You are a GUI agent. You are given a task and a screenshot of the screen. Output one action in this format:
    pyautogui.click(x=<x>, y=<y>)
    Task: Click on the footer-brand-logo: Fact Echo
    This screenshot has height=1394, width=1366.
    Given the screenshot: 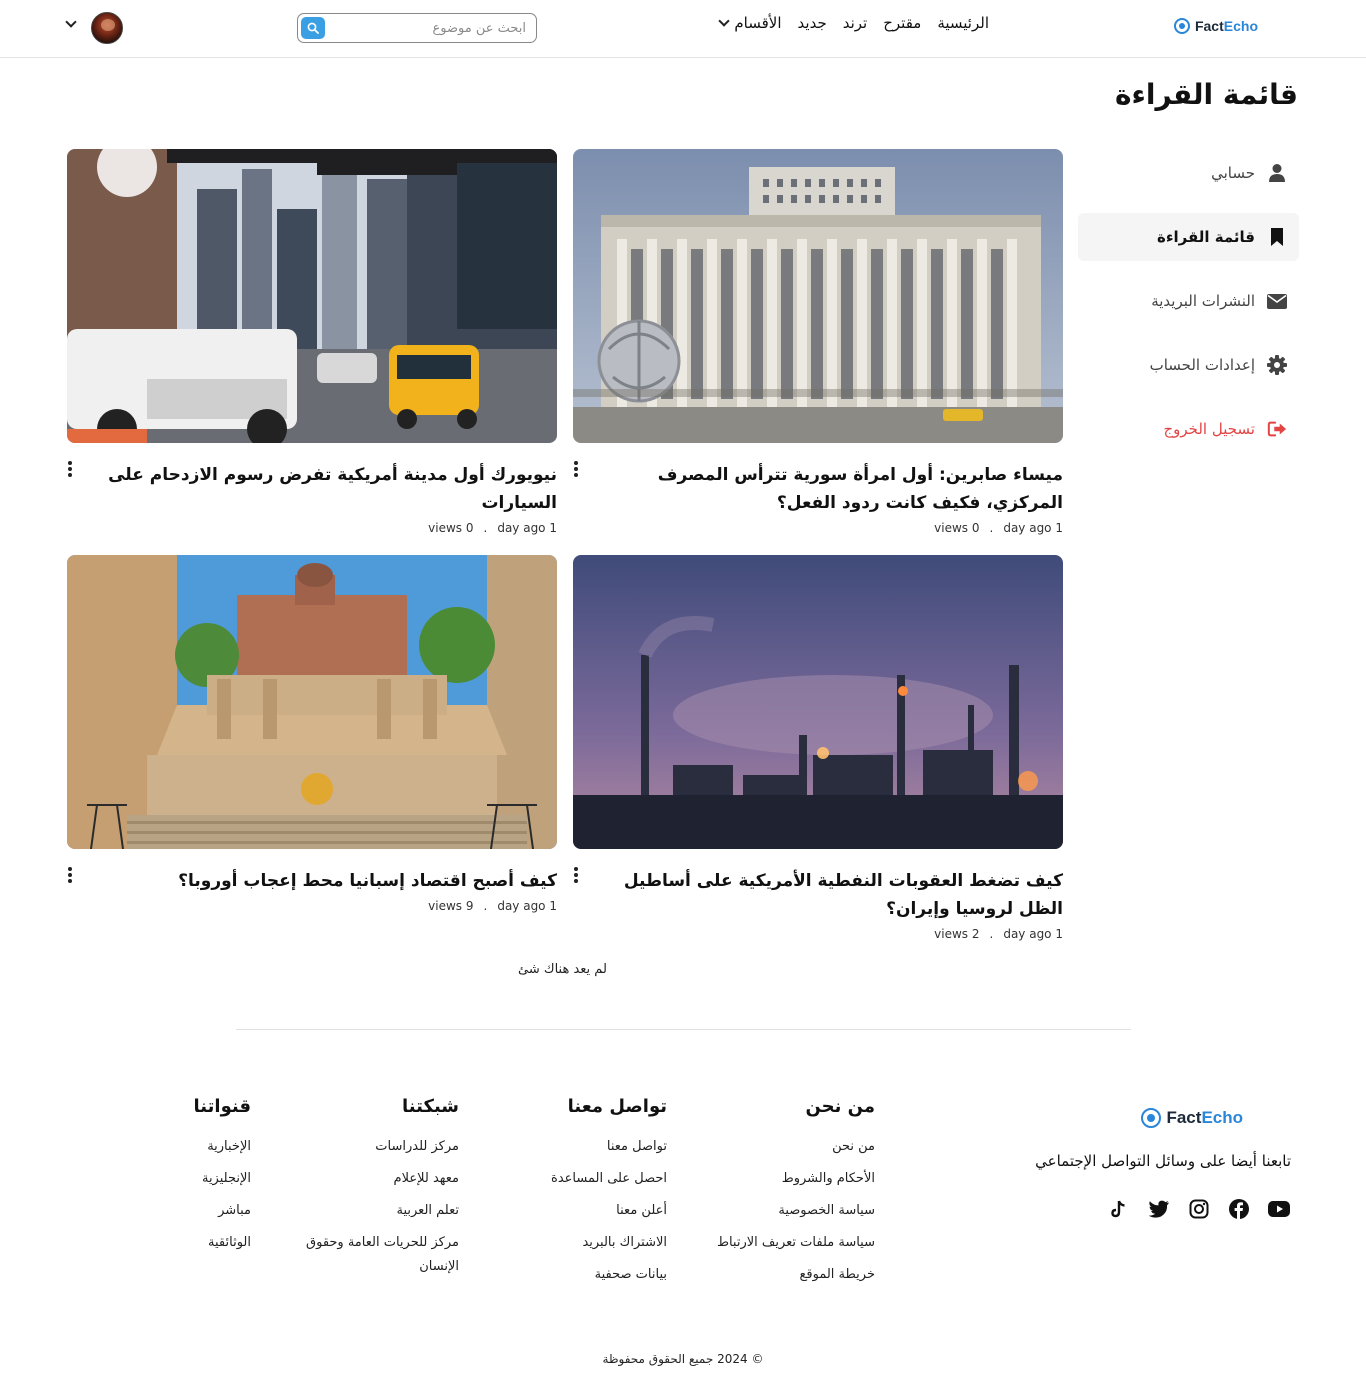 What is the action you would take?
    pyautogui.click(x=1192, y=1118)
    